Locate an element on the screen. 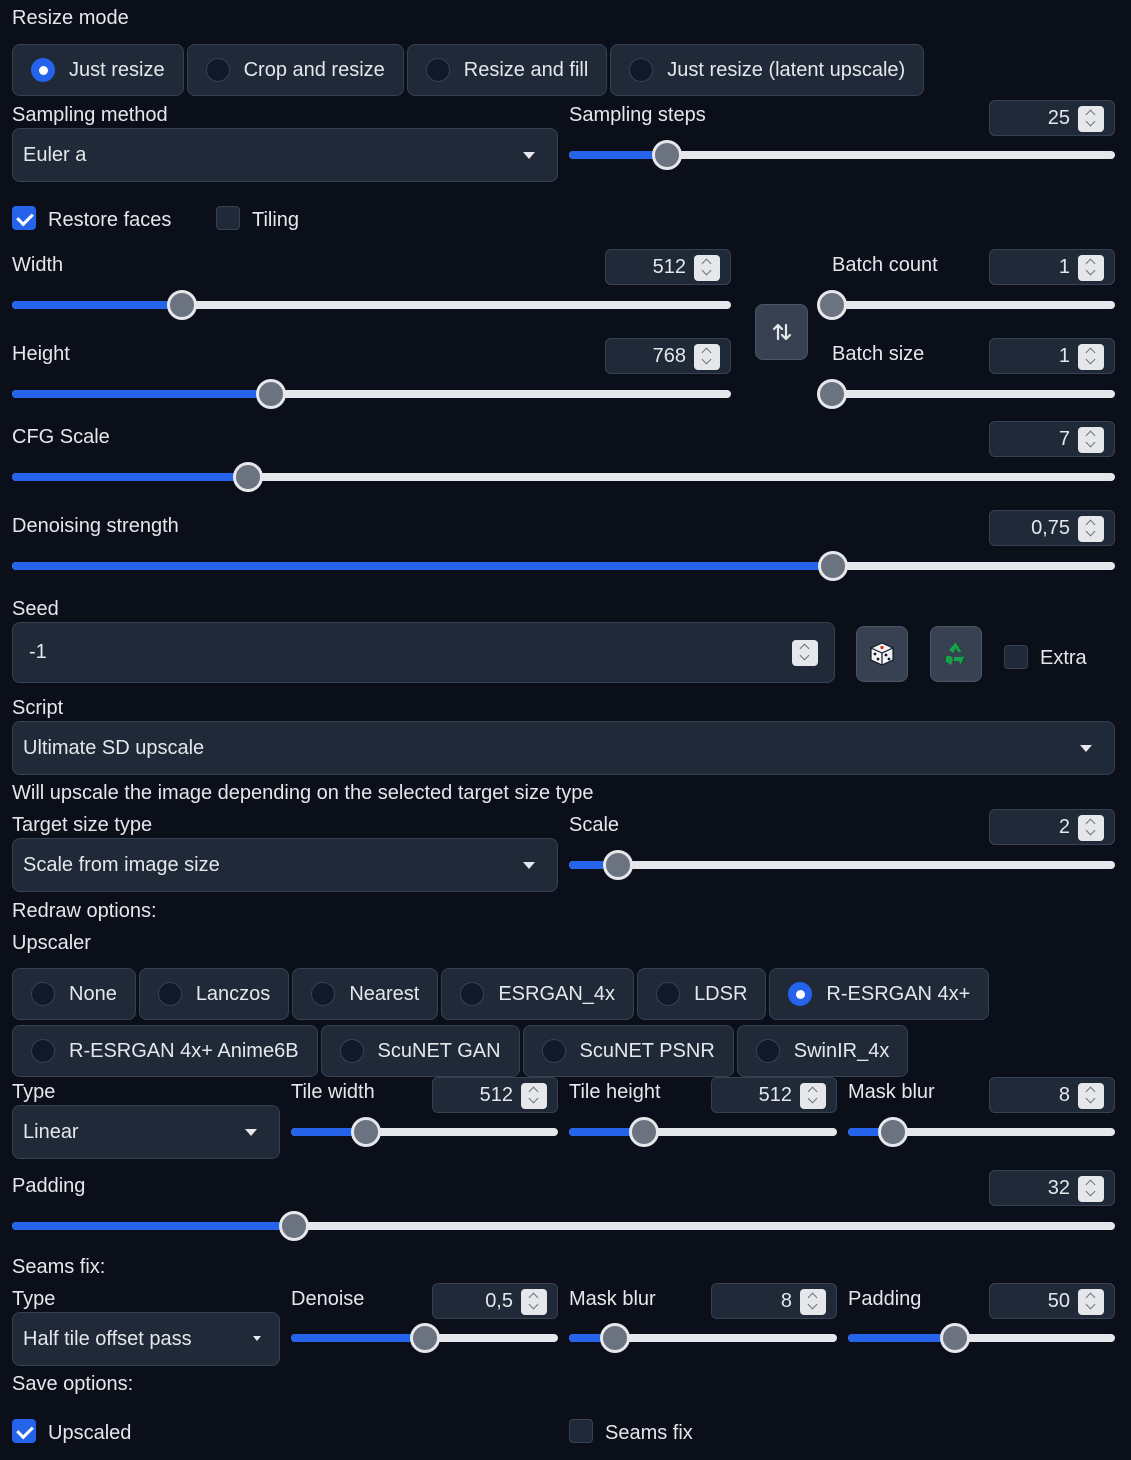 The width and height of the screenshot is (1131, 1460). batch-size-input: 1 is located at coordinates (1052, 356).